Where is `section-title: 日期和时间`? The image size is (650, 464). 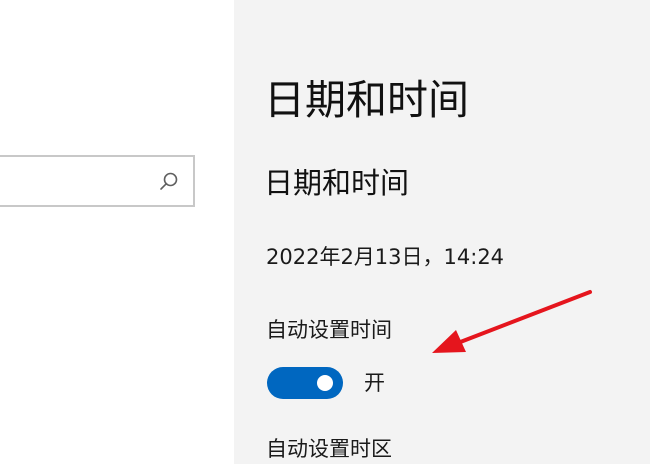 section-title: 日期和时间 is located at coordinates (337, 183).